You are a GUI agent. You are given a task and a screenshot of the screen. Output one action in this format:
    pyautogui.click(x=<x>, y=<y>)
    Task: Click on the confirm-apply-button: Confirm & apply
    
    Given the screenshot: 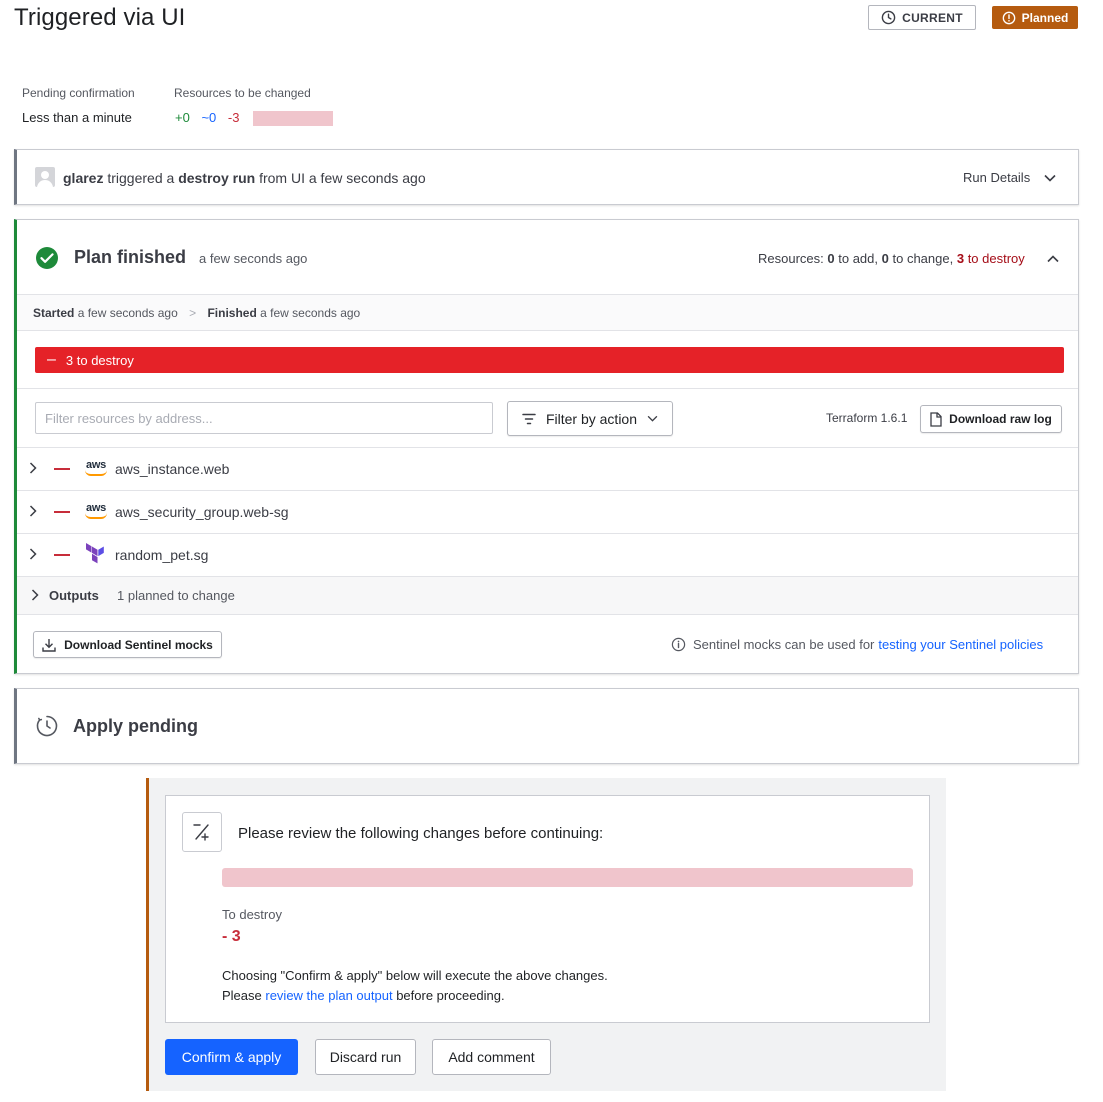 What is the action you would take?
    pyautogui.click(x=231, y=1057)
    